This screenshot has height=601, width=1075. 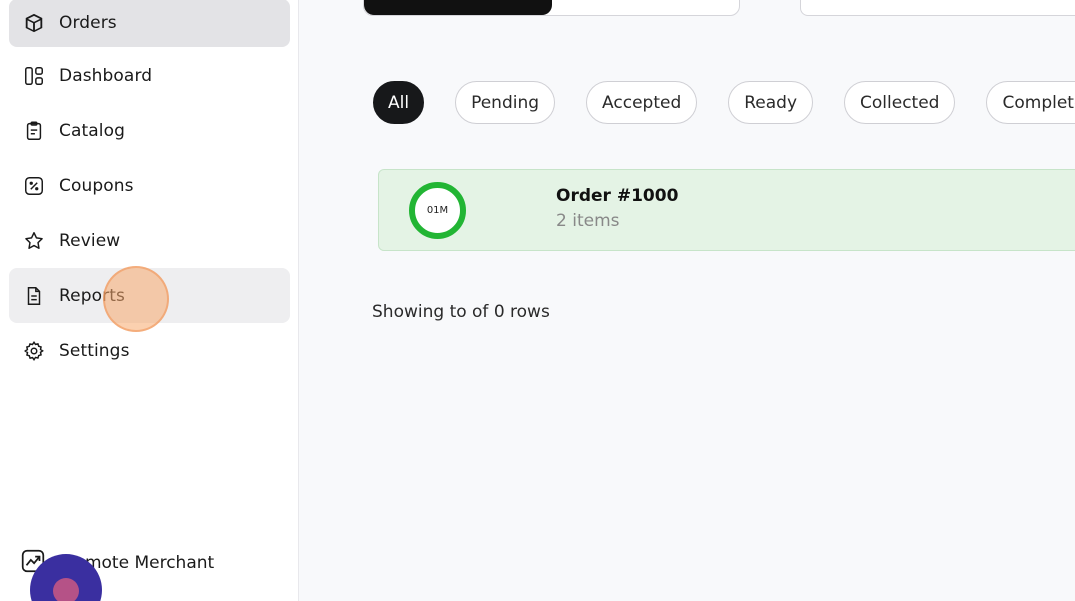 I want to click on search-input, so click(x=937, y=8).